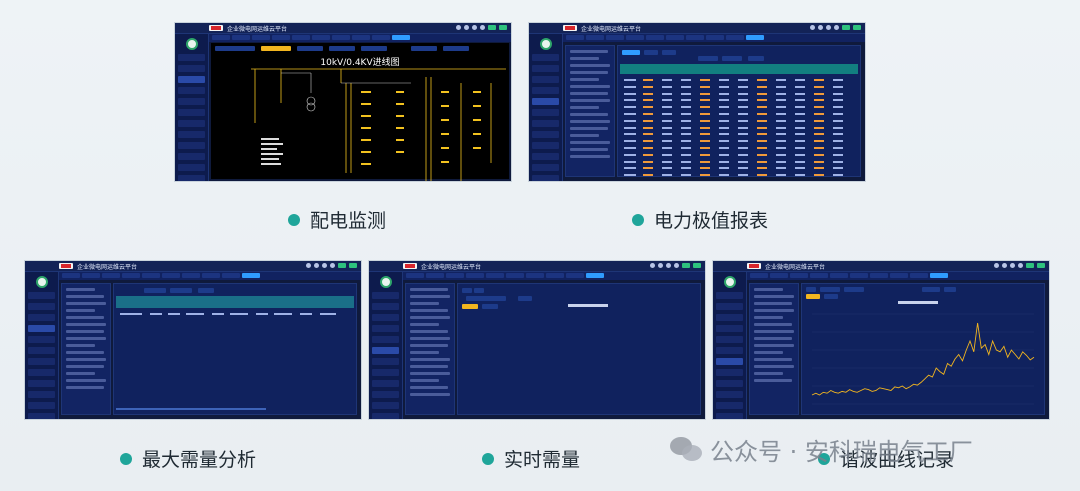  Describe the element at coordinates (235, 349) in the screenshot. I see `max-demand-table` at that location.